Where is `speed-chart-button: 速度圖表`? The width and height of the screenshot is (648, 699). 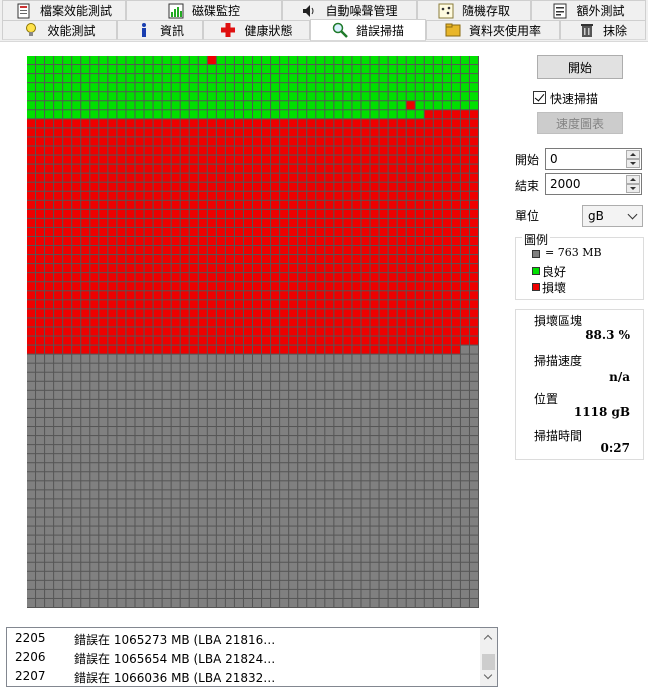 speed-chart-button: 速度圖表 is located at coordinates (580, 123).